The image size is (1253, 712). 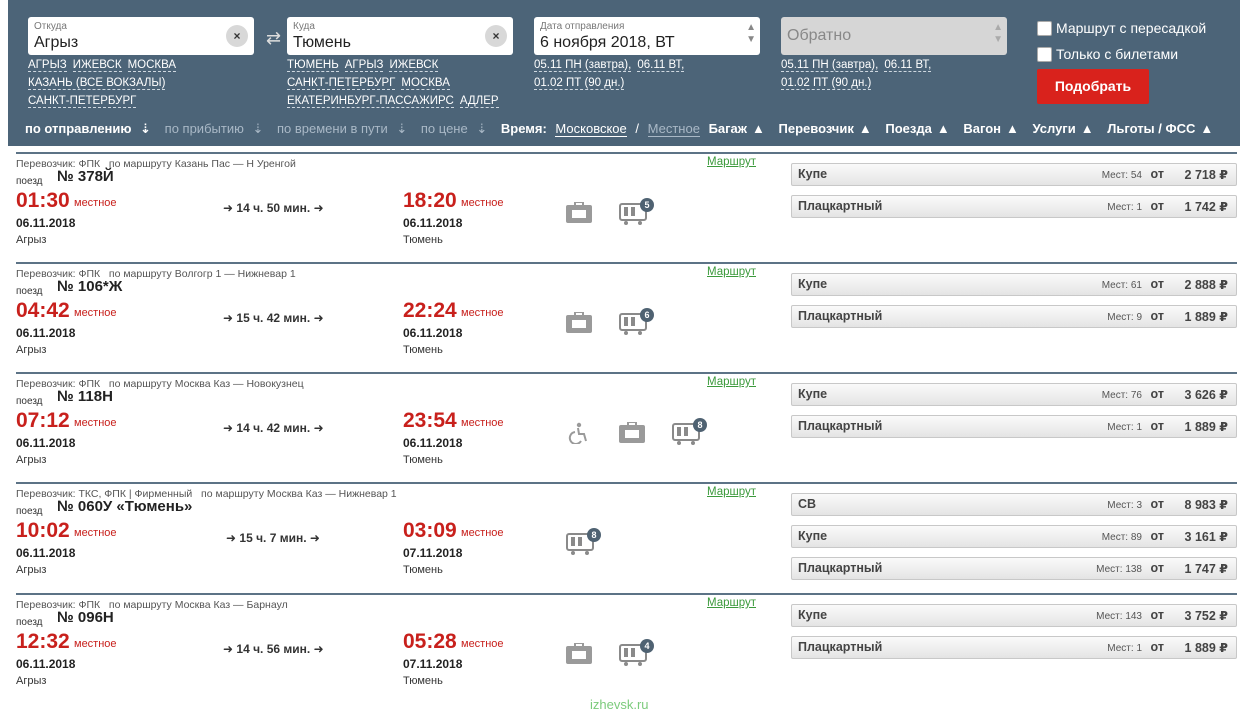 I want to click on fare-option: Плацкартный Мест: 1 от 1 742 ₽, so click(x=1014, y=206).